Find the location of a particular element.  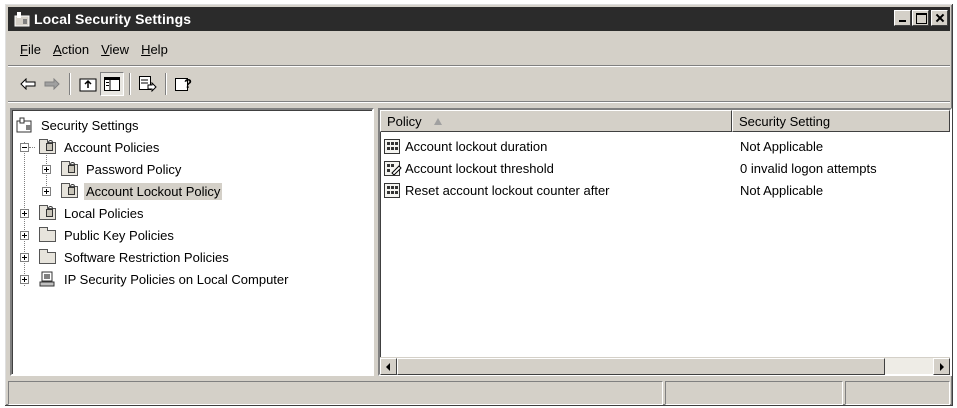

back-button is located at coordinates (28, 84).